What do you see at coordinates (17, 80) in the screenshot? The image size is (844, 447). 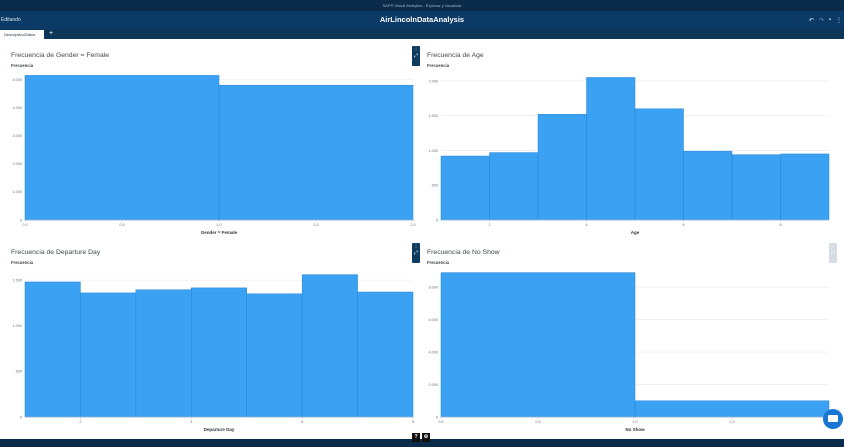 I see `y-tick-label: 5.000` at bounding box center [17, 80].